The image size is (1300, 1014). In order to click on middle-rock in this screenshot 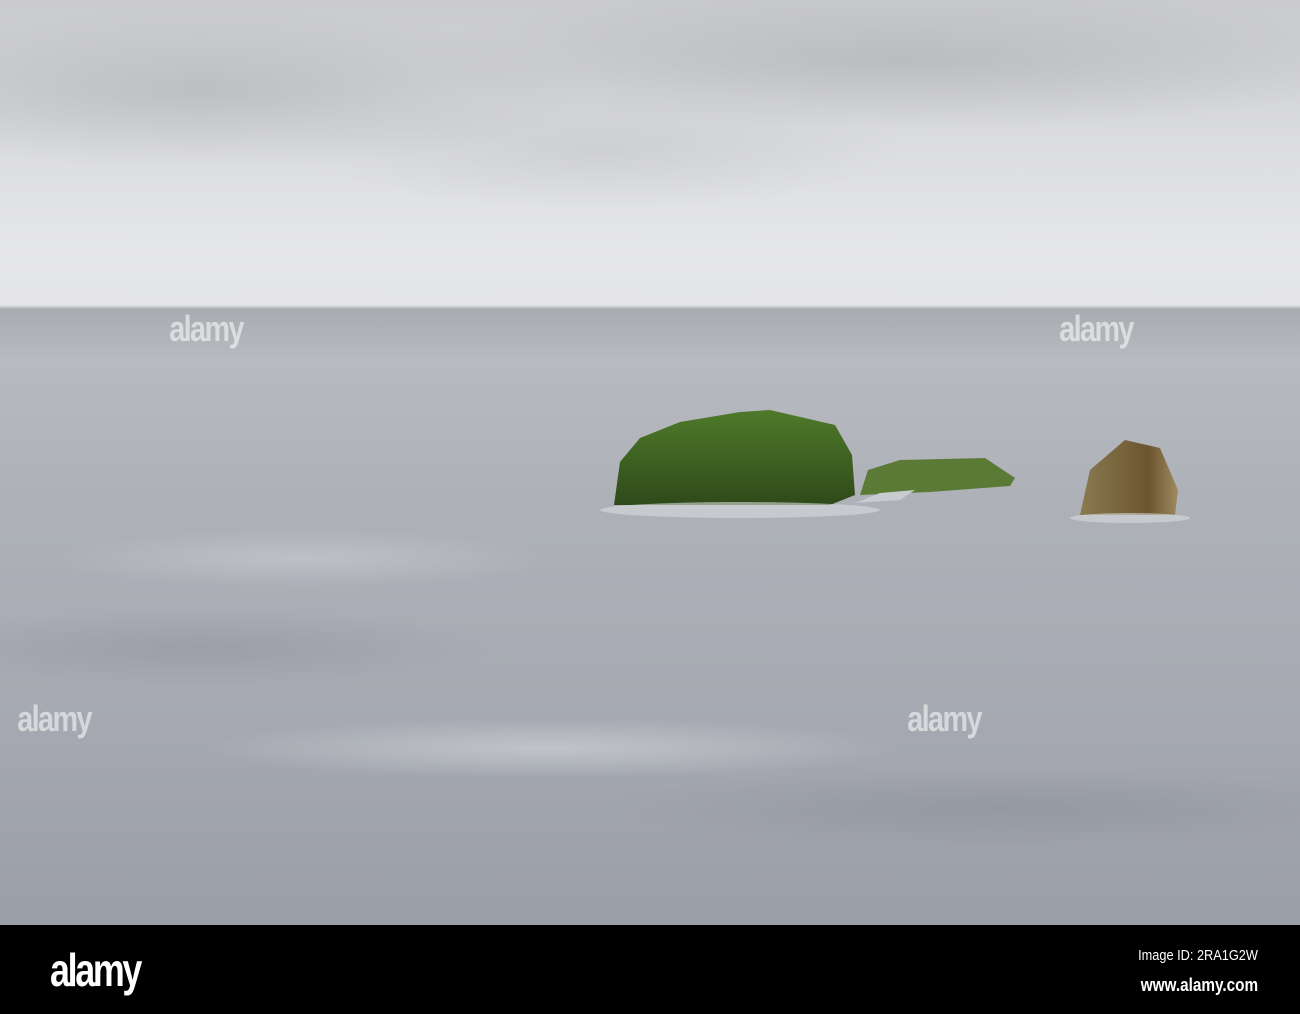, I will do `click(937, 476)`.